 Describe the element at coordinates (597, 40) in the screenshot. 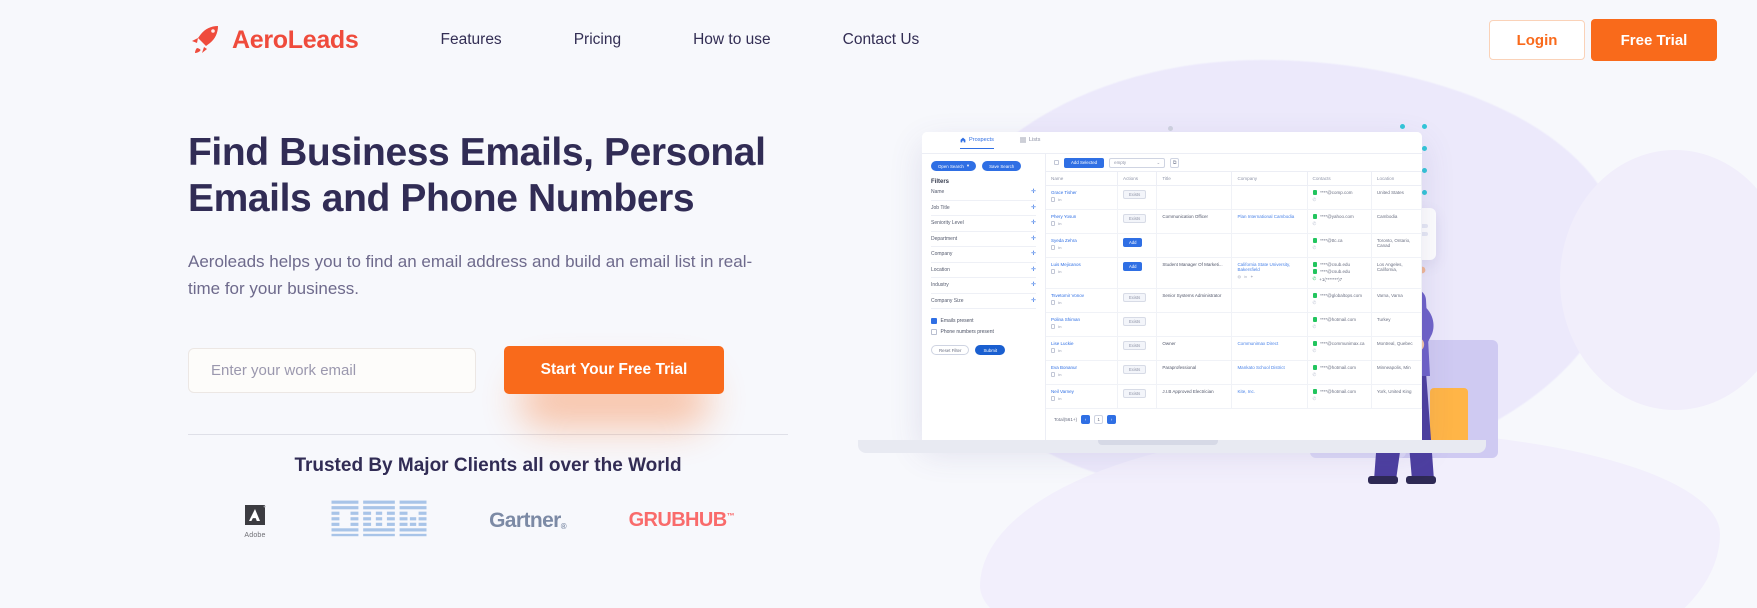

I see `nav-item-pricing: Pricing` at that location.